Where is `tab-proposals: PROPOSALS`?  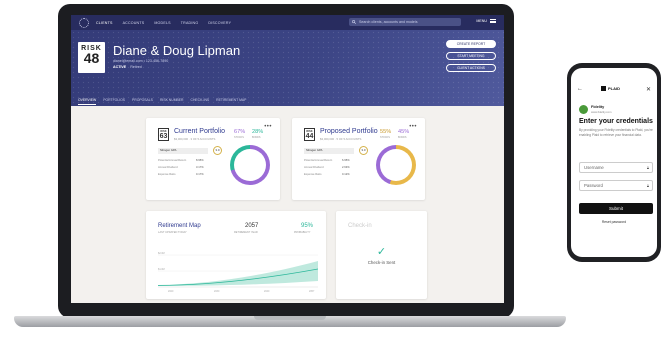 tab-proposals: PROPOSALS is located at coordinates (142, 101).